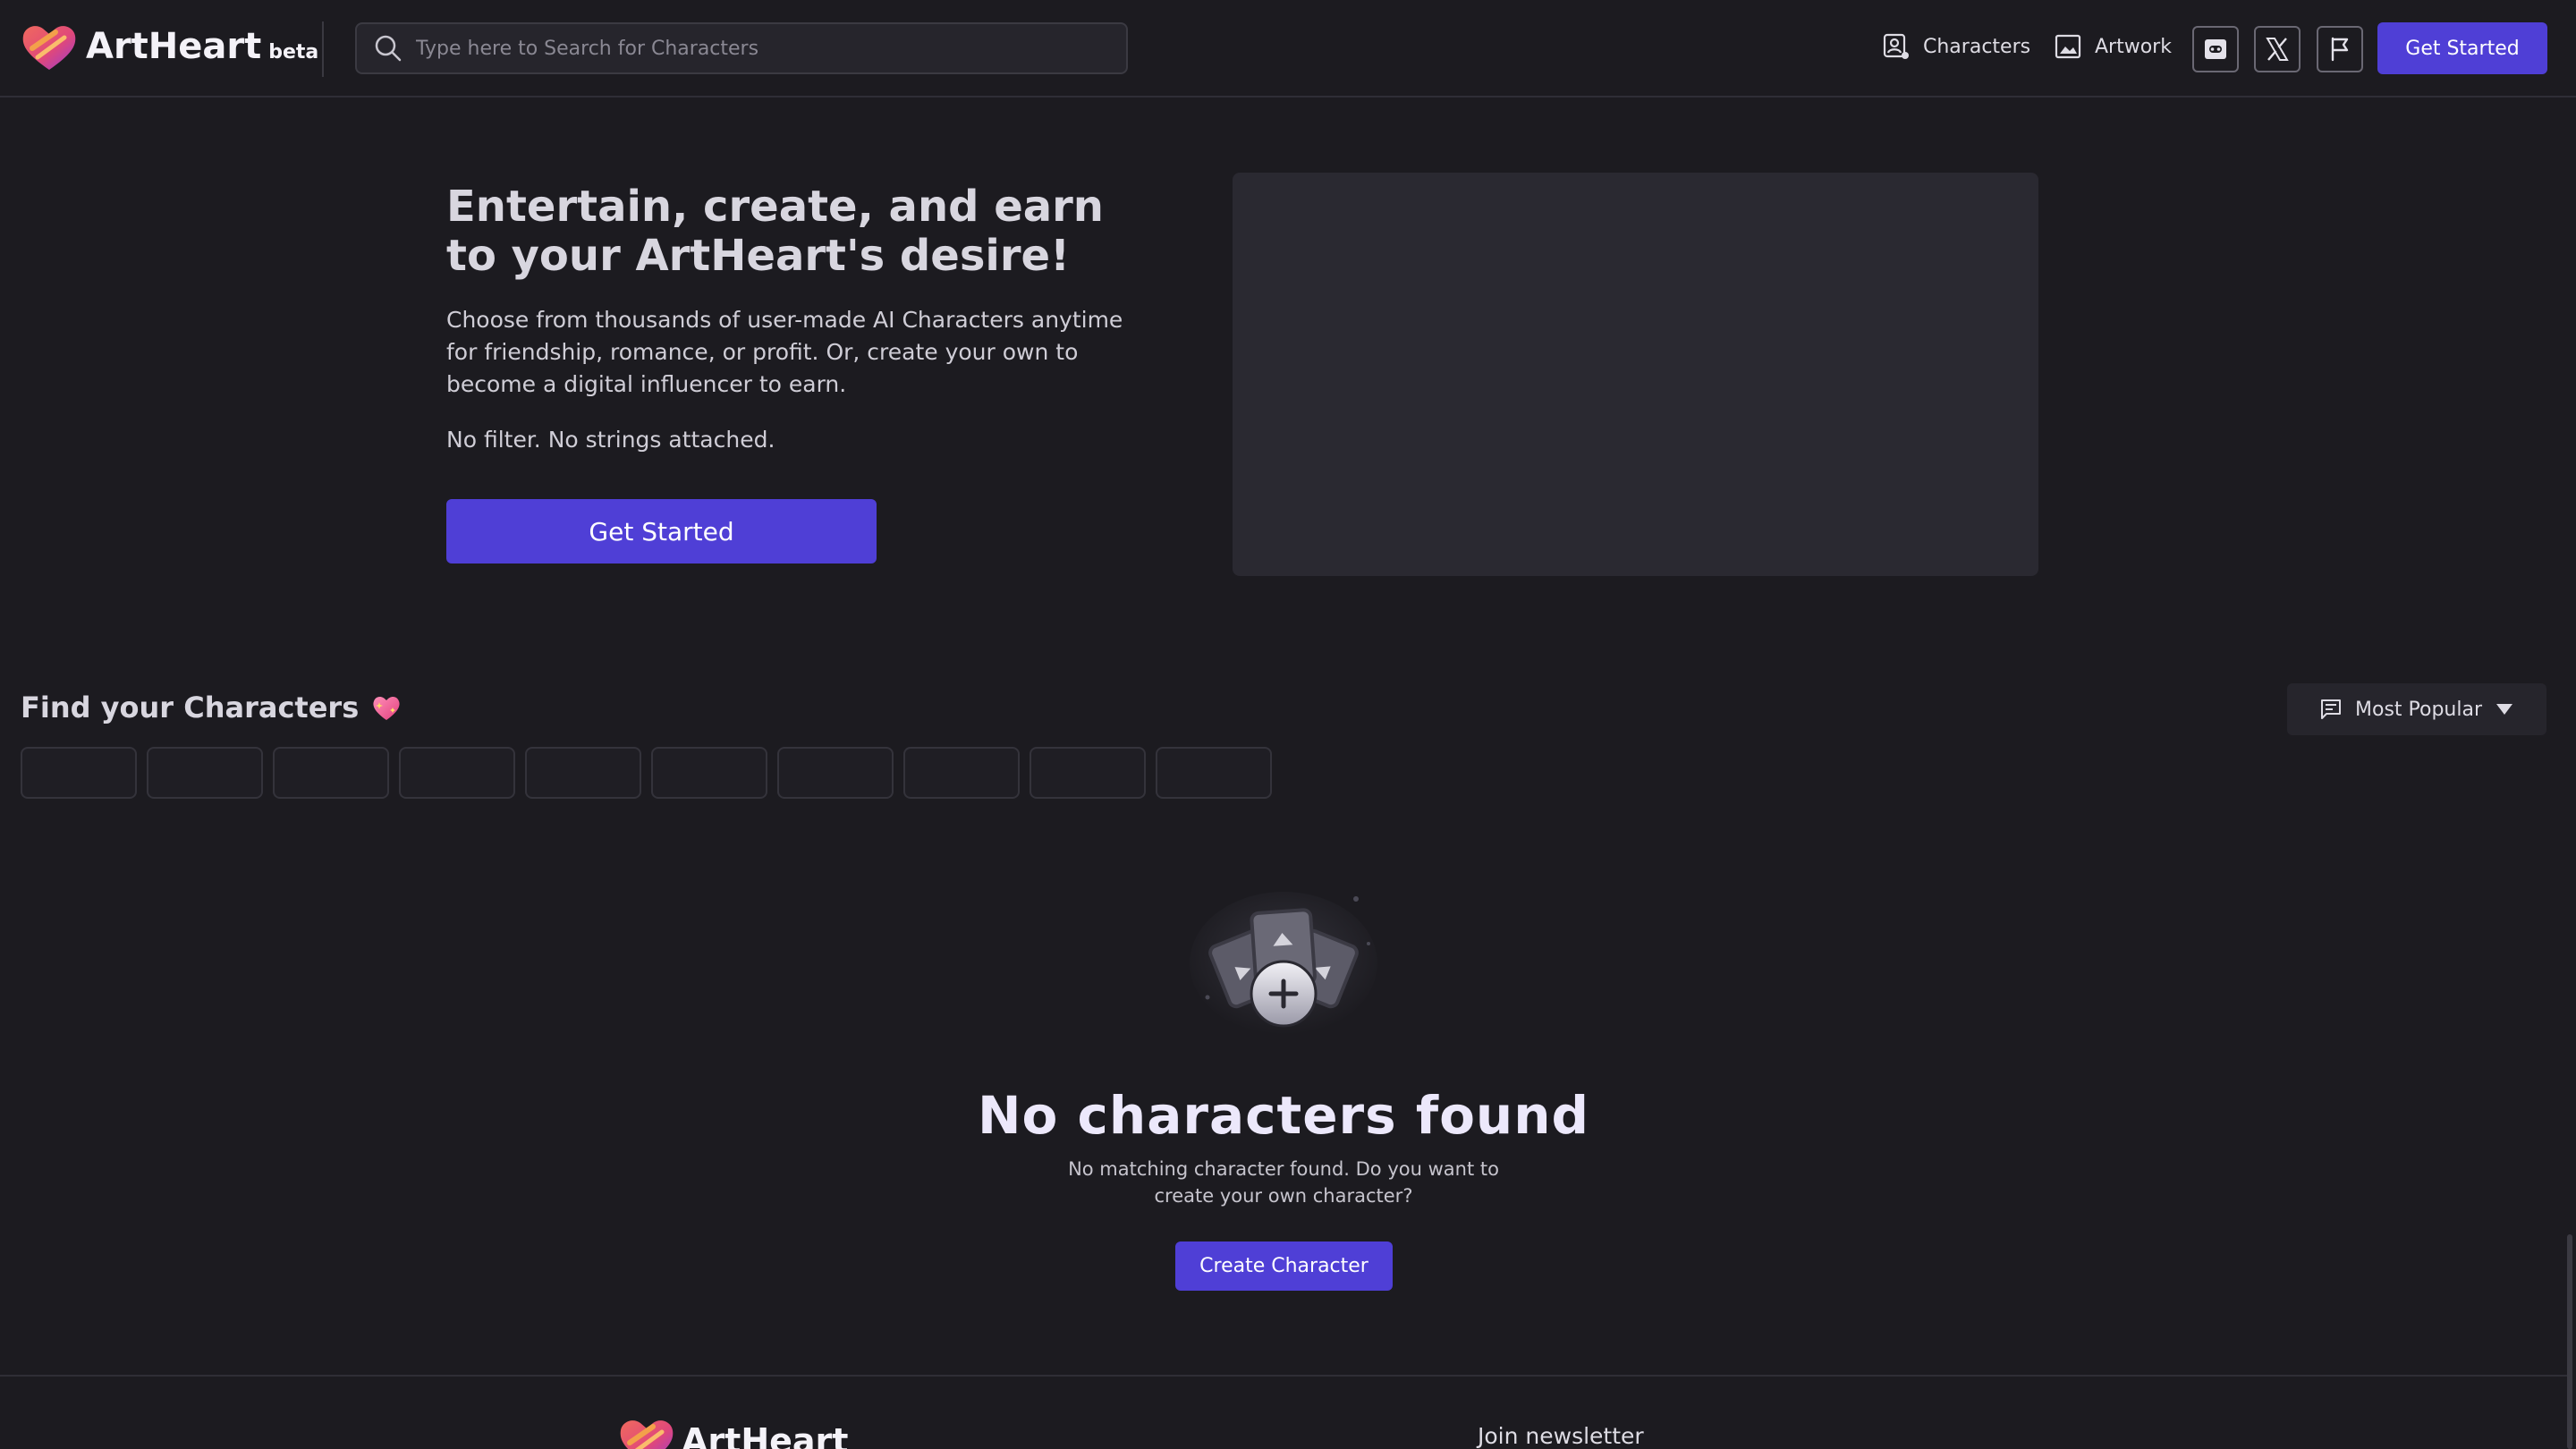 The image size is (2576, 1449). Describe the element at coordinates (1977, 46) in the screenshot. I see `nav-characters-label: Characters` at that location.